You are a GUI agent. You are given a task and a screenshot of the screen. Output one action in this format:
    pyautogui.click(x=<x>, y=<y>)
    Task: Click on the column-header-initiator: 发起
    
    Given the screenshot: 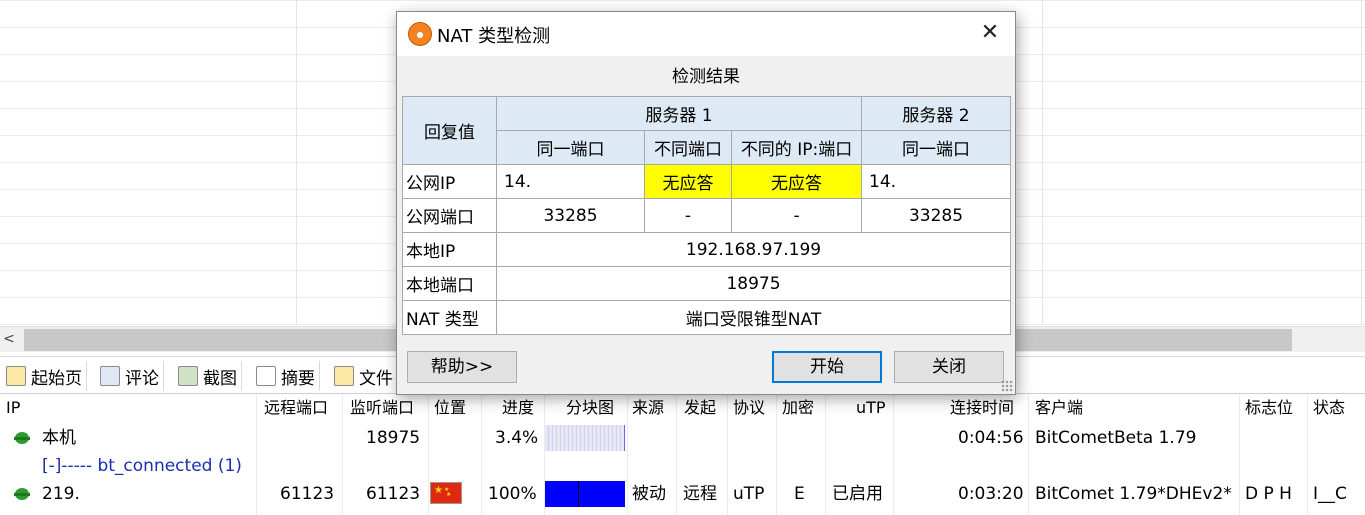 What is the action you would take?
    pyautogui.click(x=700, y=408)
    